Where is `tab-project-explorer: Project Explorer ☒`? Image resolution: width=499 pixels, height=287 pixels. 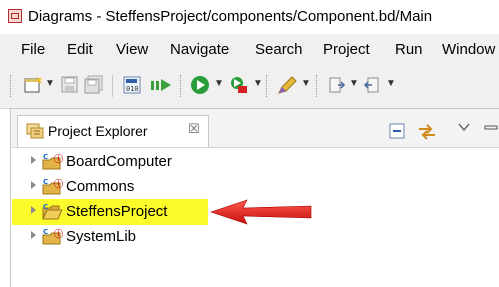 tab-project-explorer: Project Explorer ☒ is located at coordinates (113, 131).